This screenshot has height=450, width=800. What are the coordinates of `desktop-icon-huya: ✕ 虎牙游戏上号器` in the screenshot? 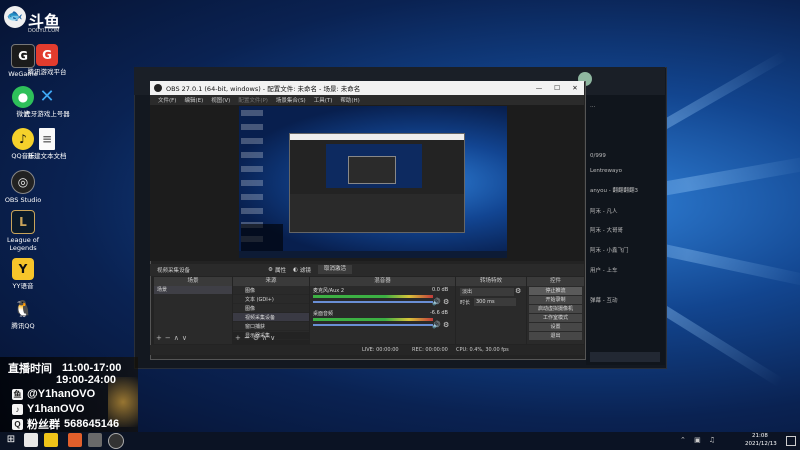 It's located at (47, 102).